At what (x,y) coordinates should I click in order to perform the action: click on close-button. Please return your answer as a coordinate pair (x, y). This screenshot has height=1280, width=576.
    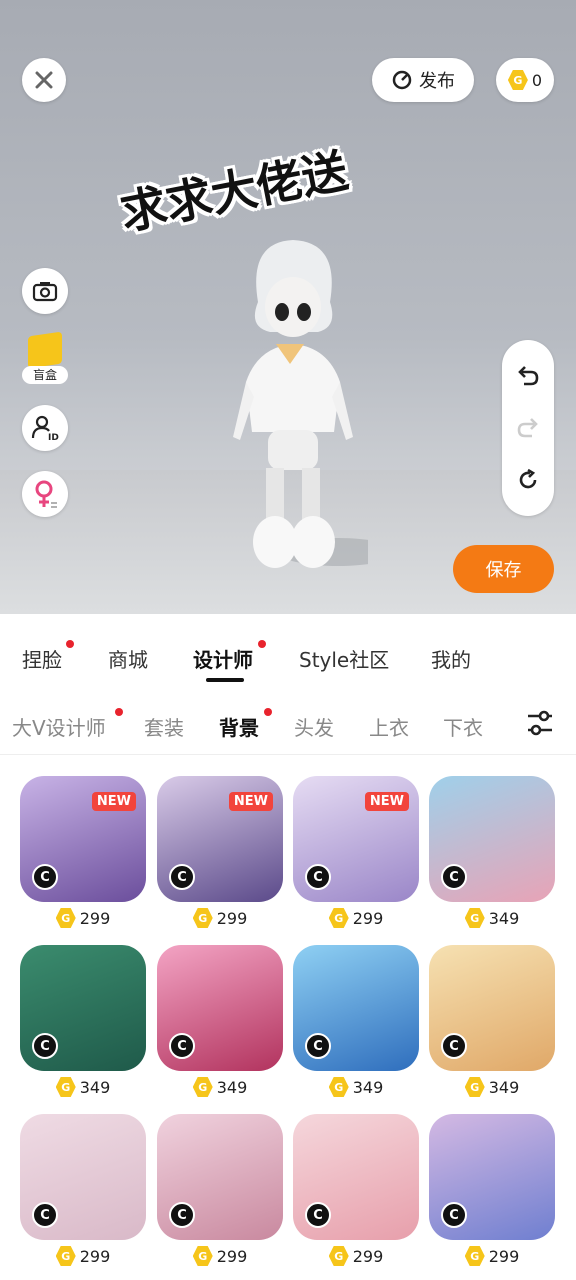
    Looking at the image, I should click on (44, 80).